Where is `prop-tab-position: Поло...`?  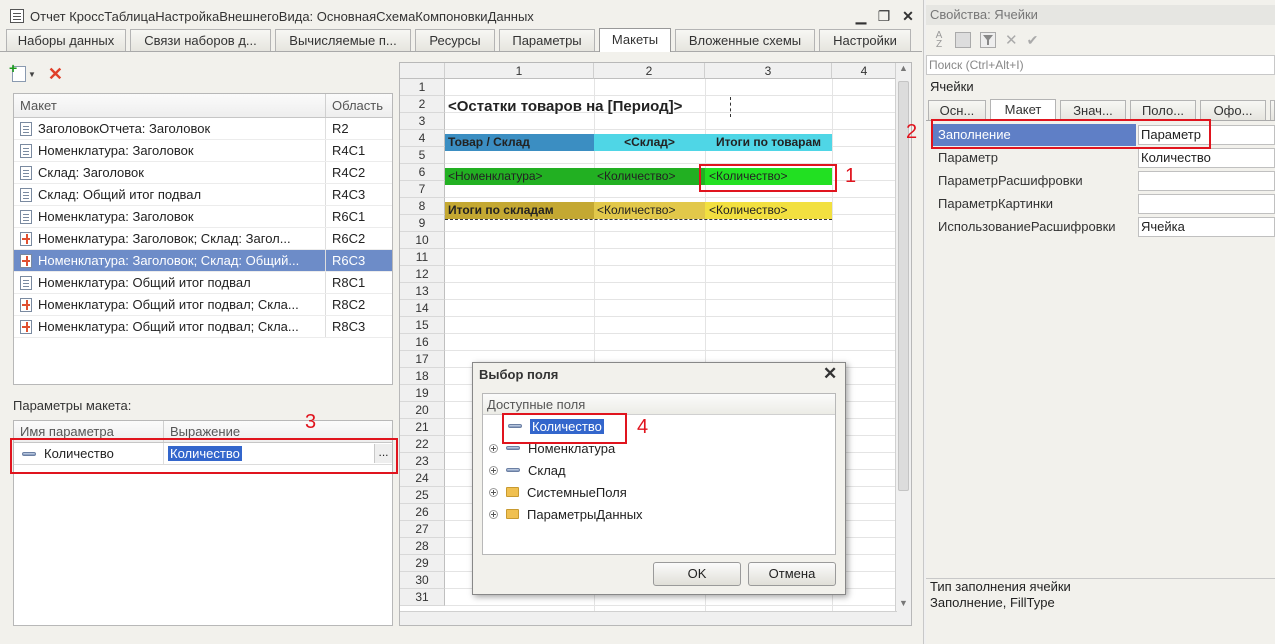
prop-tab-position: Поло... is located at coordinates (1163, 110).